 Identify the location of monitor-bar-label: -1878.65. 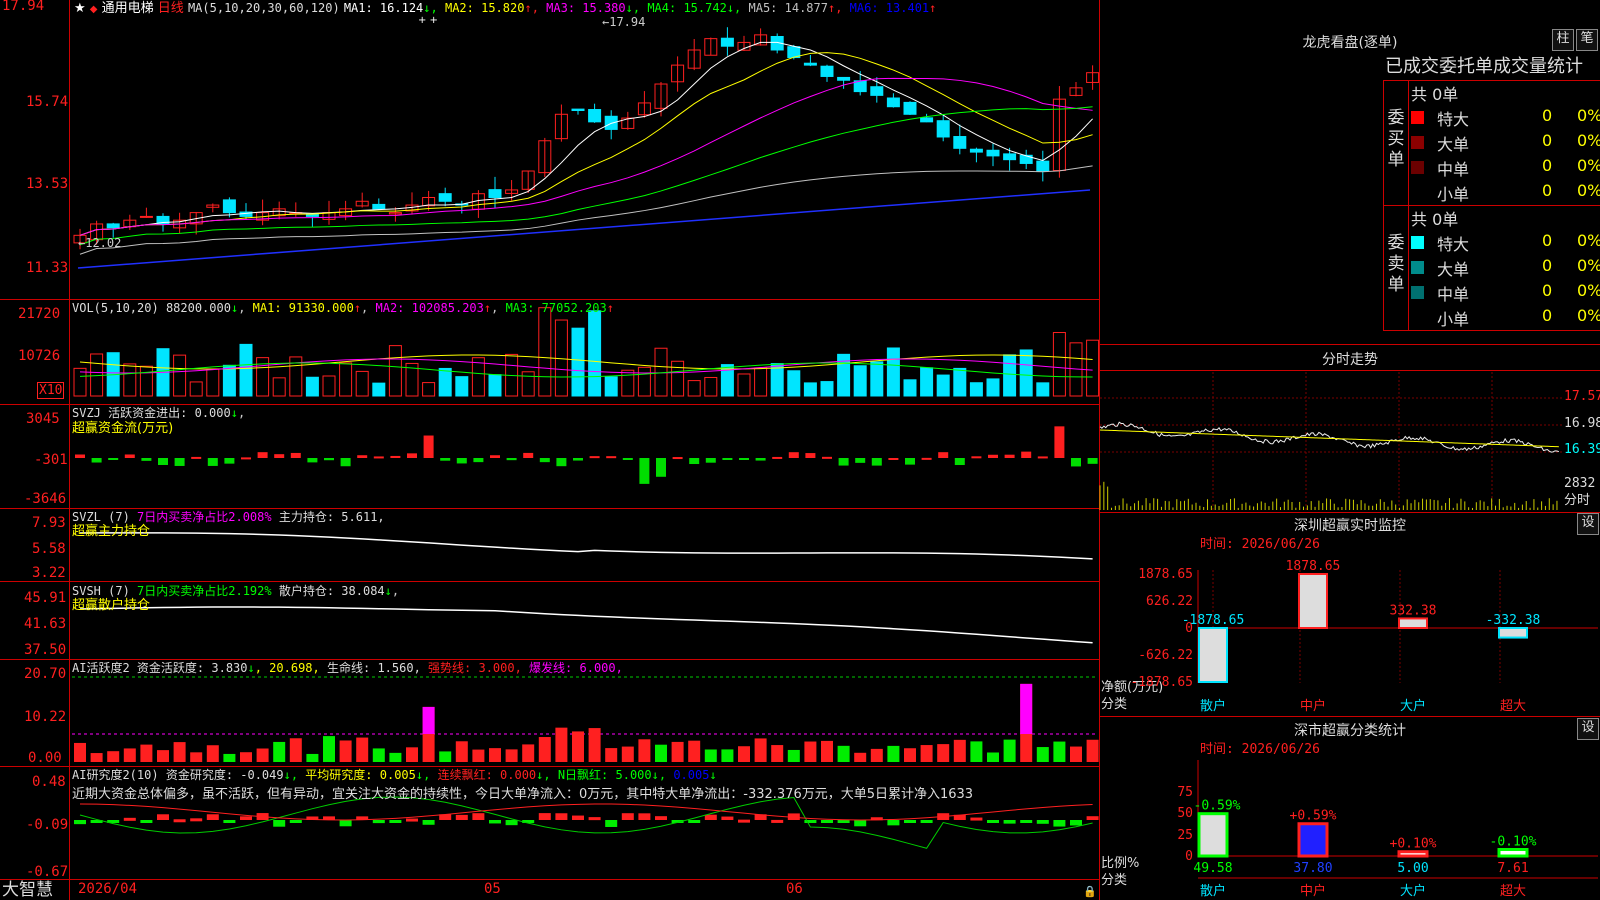
(1213, 620).